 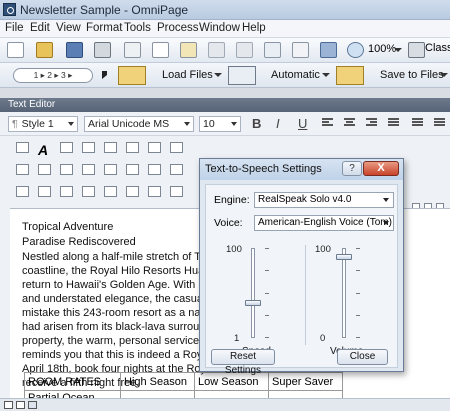 I want to click on distribute-tool-icon, so click(x=132, y=169).